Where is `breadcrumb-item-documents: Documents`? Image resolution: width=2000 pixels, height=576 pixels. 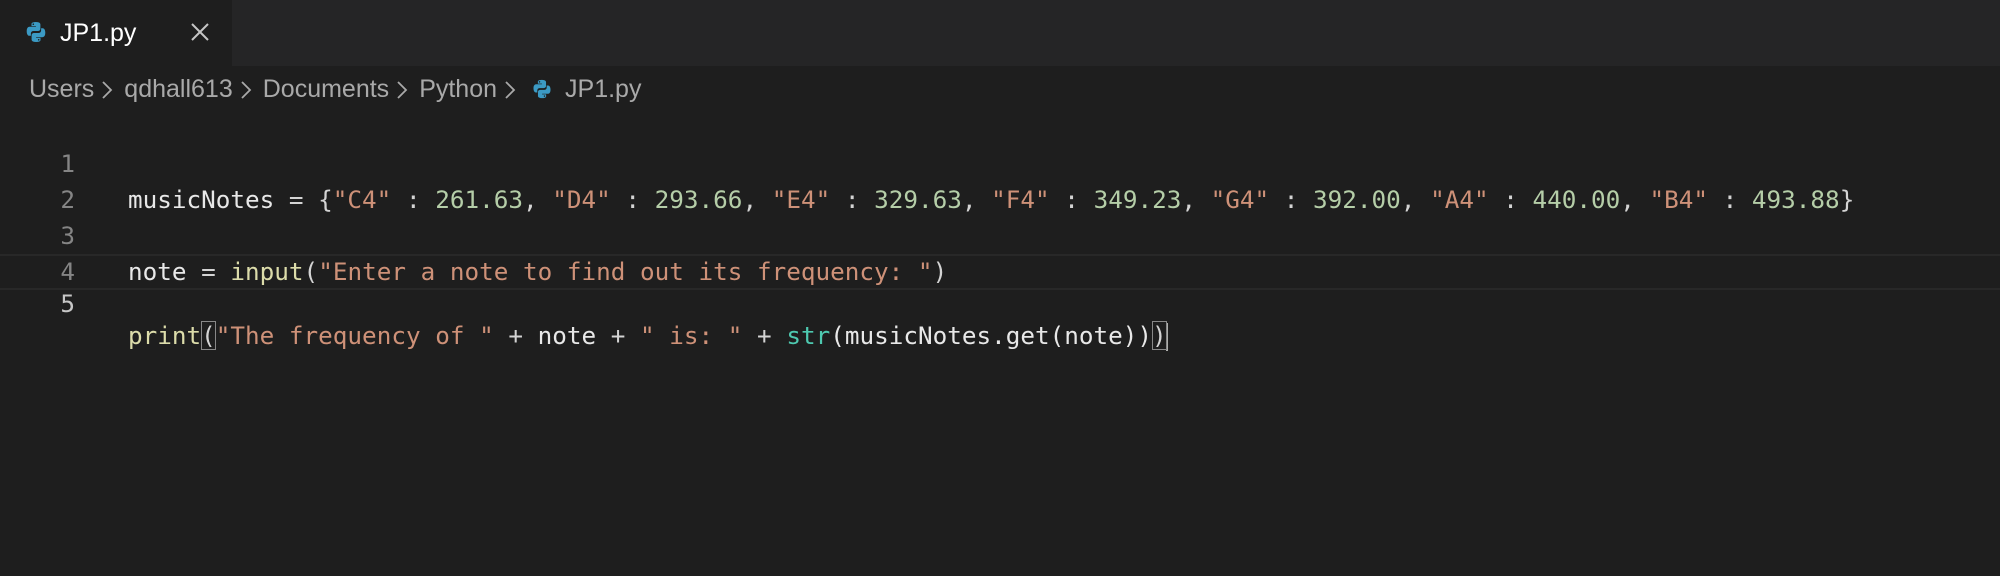
breadcrumb-item-documents: Documents is located at coordinates (326, 89).